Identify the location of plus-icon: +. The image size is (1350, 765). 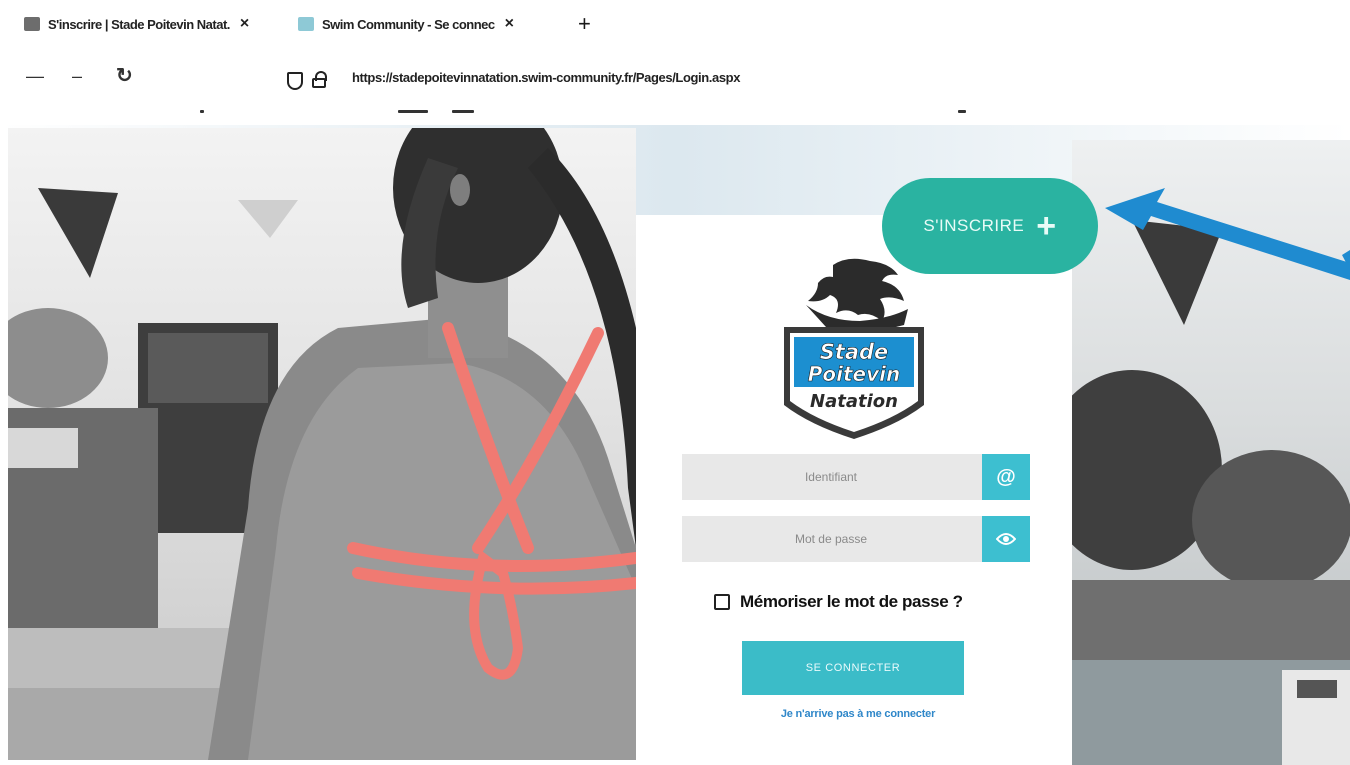
(1046, 226).